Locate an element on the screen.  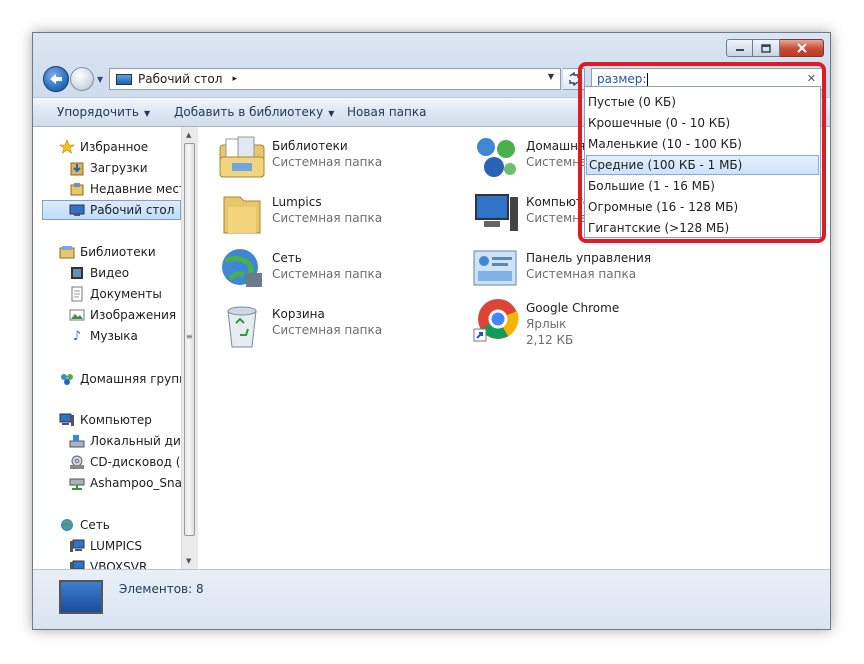
new-folder-button: Новая папка is located at coordinates (386, 112).